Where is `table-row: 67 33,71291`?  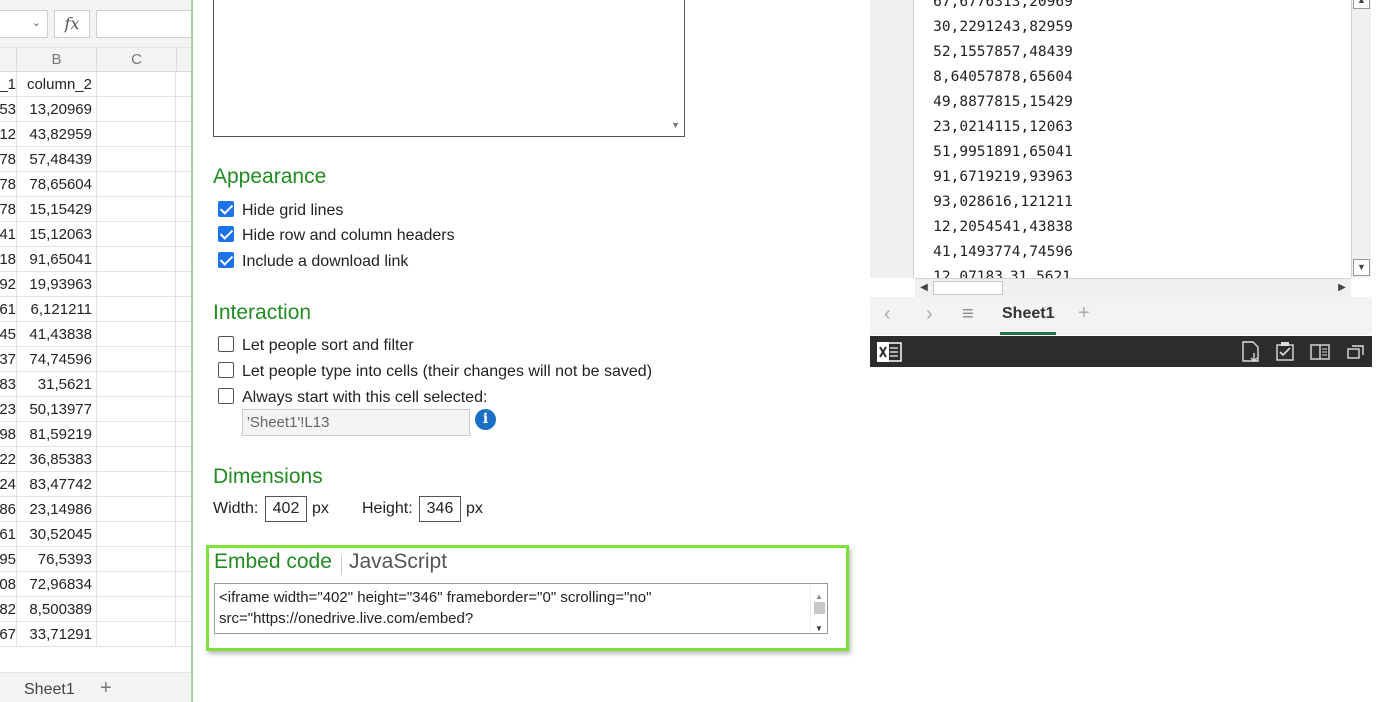
table-row: 67 33,71291 is located at coordinates (96, 634).